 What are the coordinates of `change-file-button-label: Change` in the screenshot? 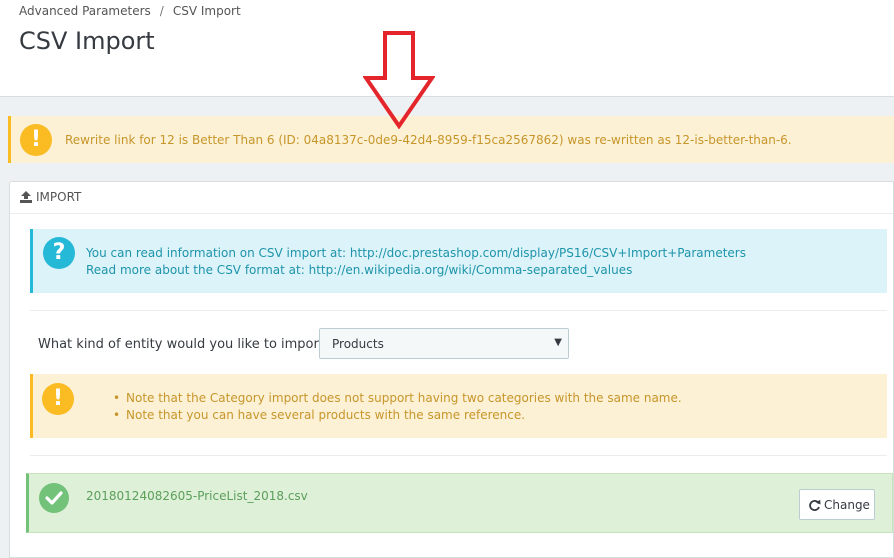 It's located at (847, 505).